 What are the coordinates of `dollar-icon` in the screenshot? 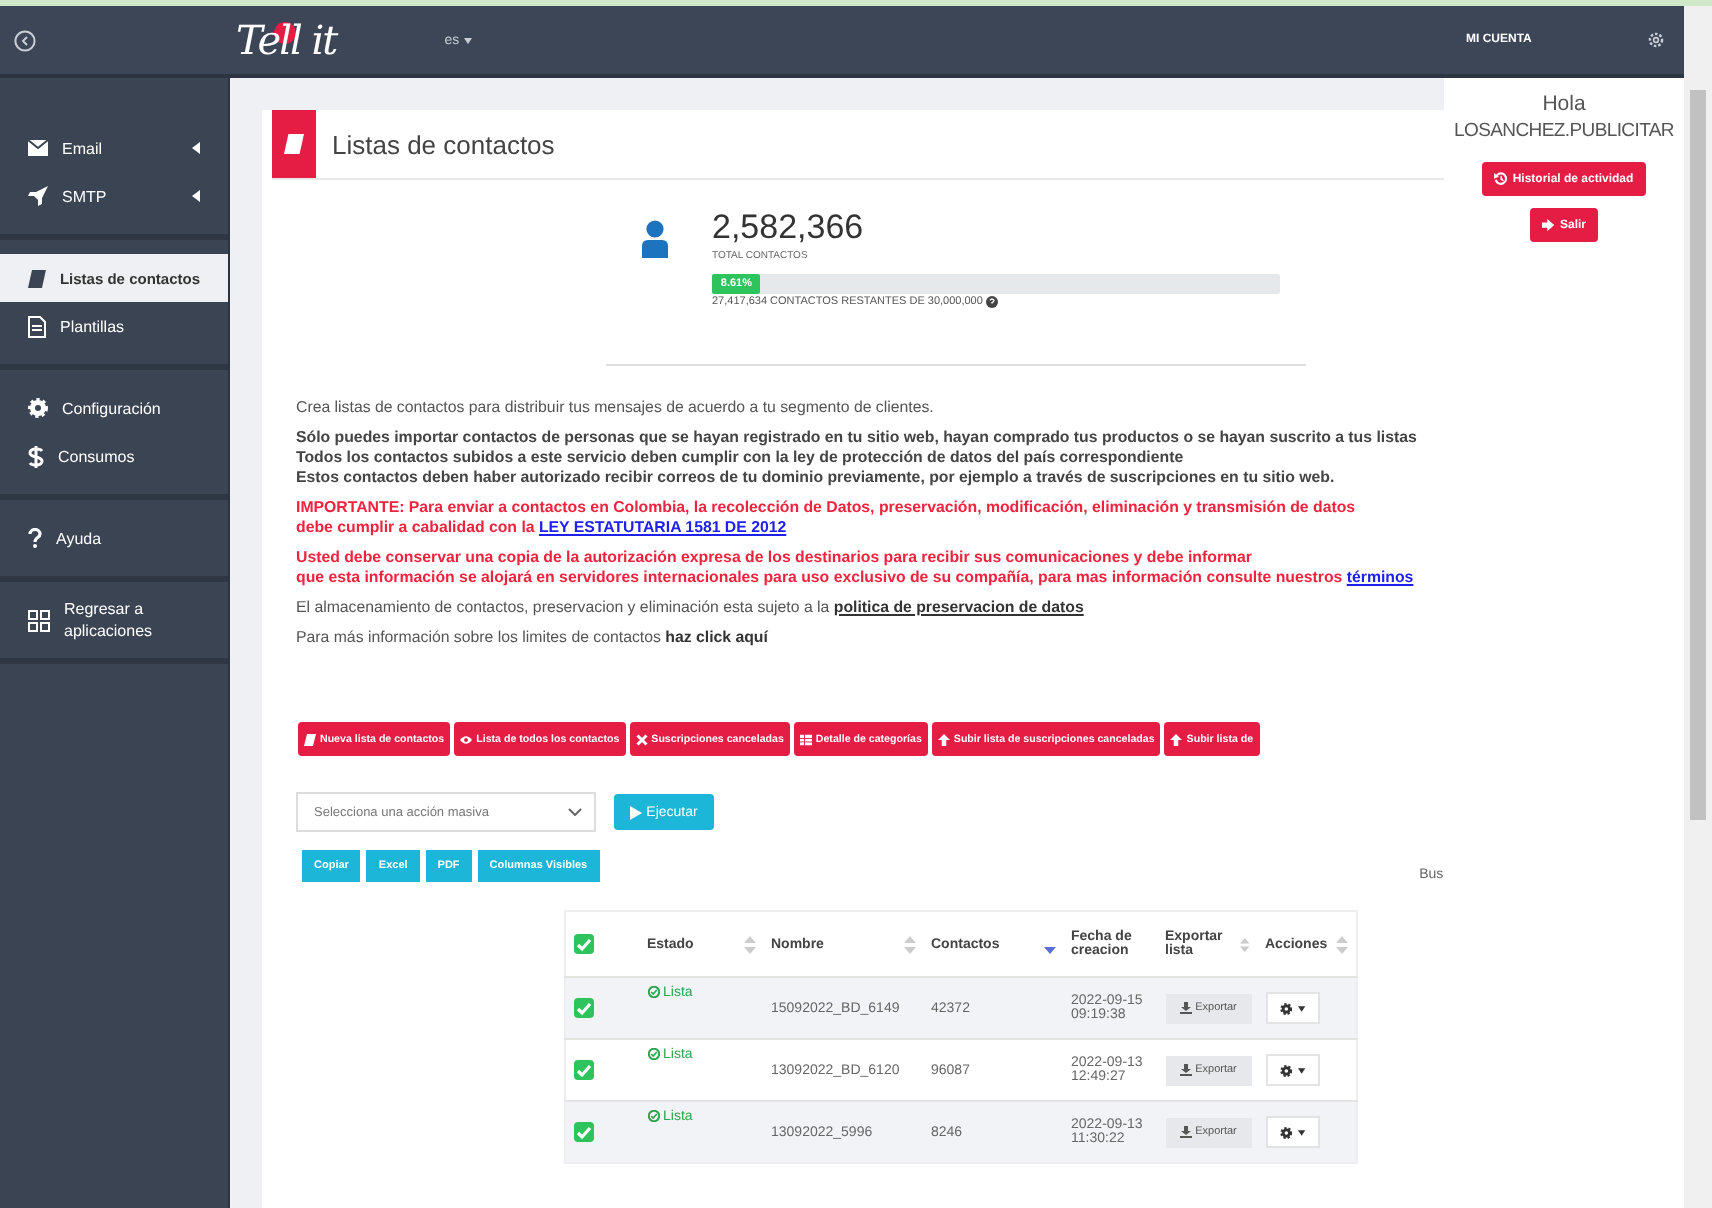 It's located at (36, 456).